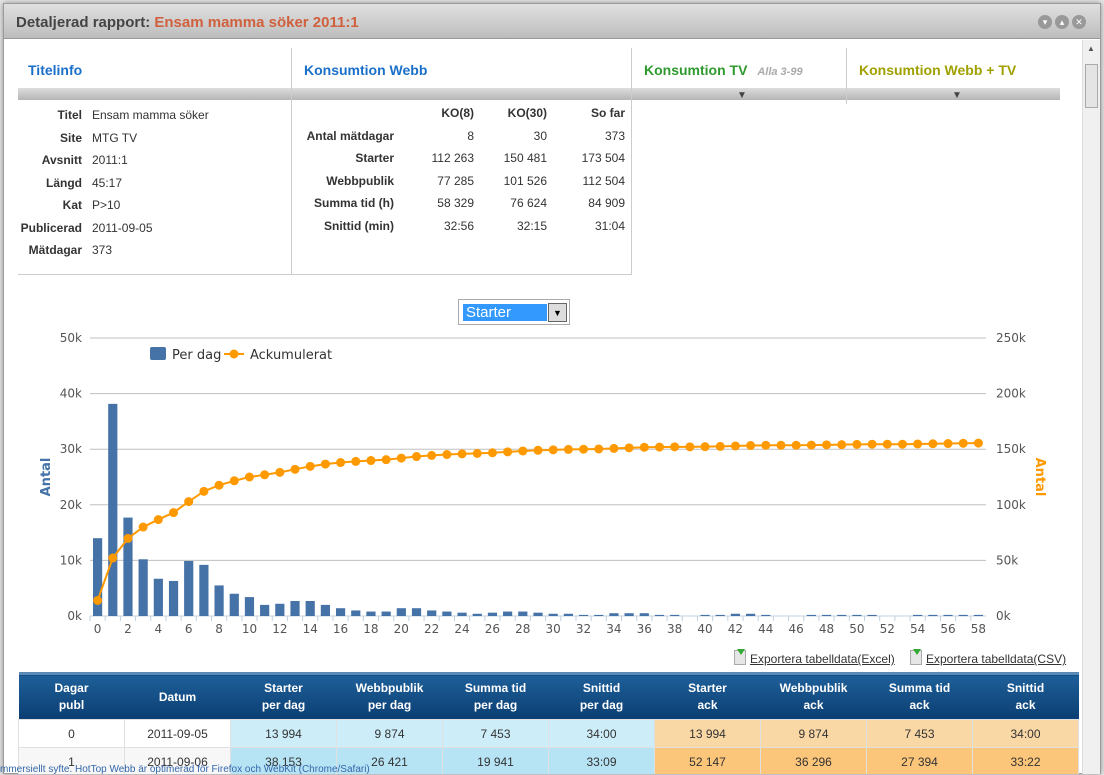 Image resolution: width=1104 pixels, height=775 pixels. What do you see at coordinates (1011, 449) in the screenshot?
I see `y-right-tick-label: 150k` at bounding box center [1011, 449].